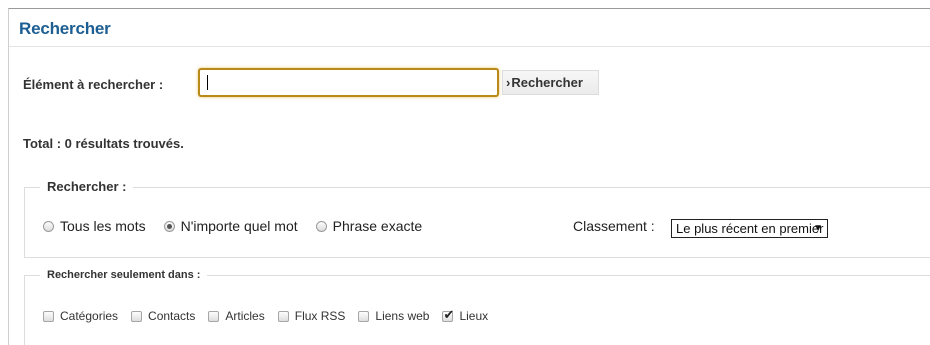 The height and width of the screenshot is (345, 930). Describe the element at coordinates (469, 46) in the screenshot. I see `title-divider` at that location.